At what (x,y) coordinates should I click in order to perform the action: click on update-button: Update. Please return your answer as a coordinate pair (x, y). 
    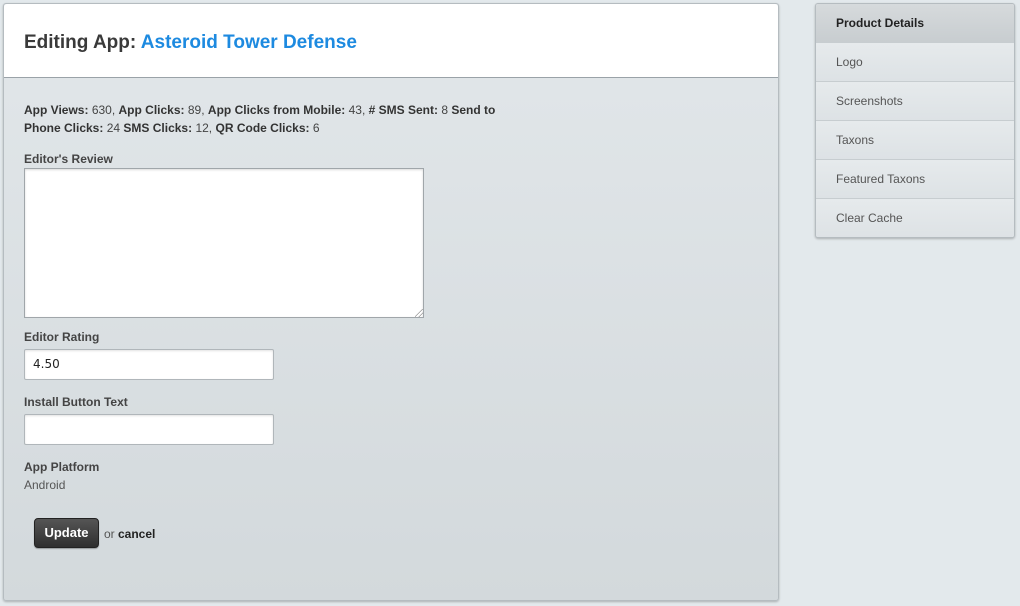
    Looking at the image, I should click on (66, 533).